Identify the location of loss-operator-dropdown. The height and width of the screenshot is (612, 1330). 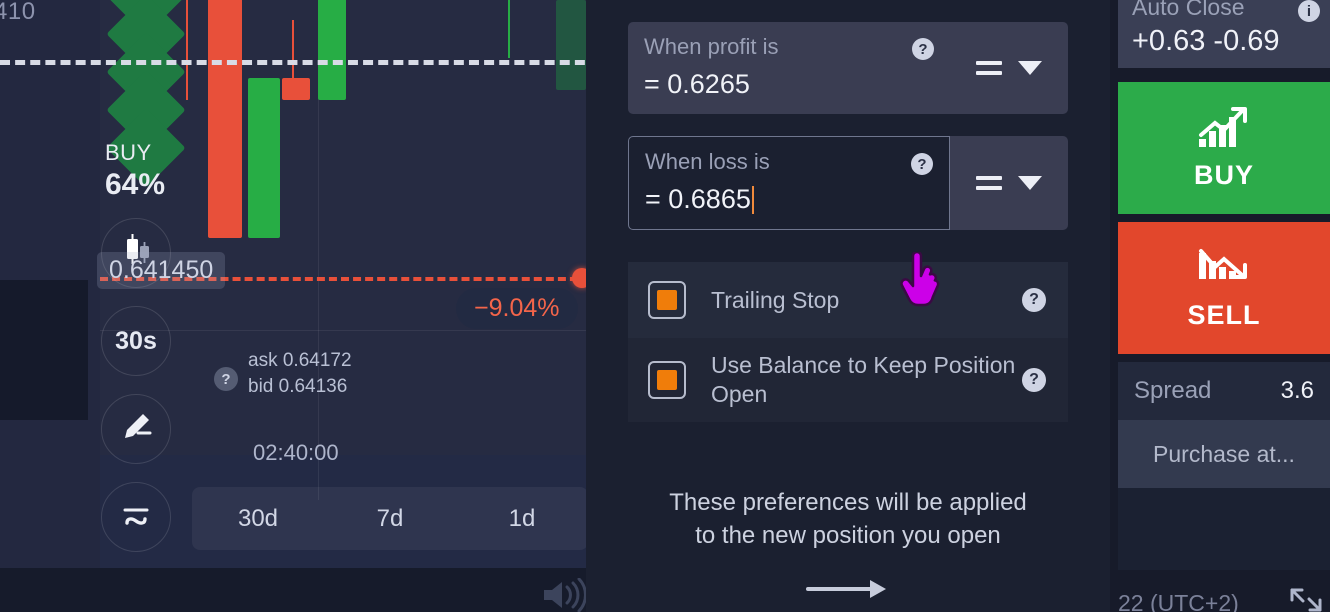
(1009, 183).